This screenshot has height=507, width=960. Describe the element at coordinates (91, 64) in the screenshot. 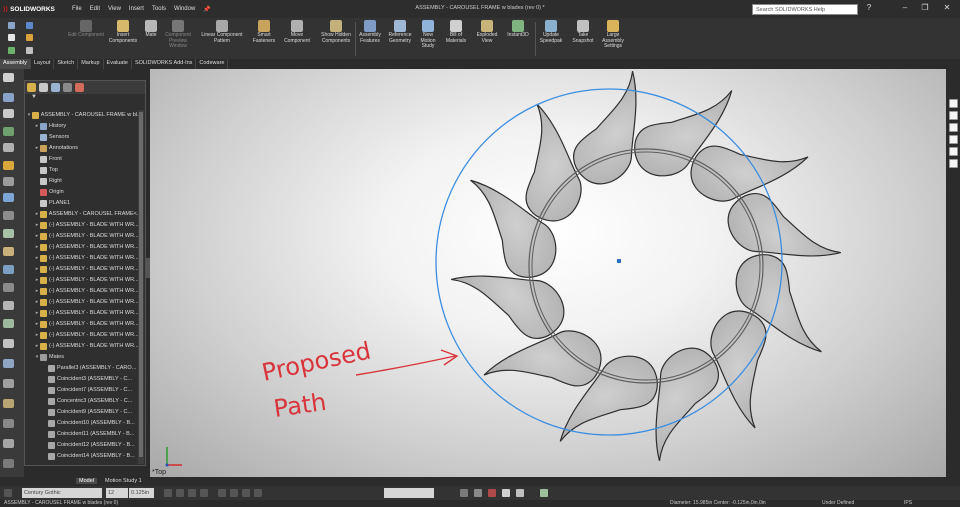

I see `tab-markup: Markup` at that location.